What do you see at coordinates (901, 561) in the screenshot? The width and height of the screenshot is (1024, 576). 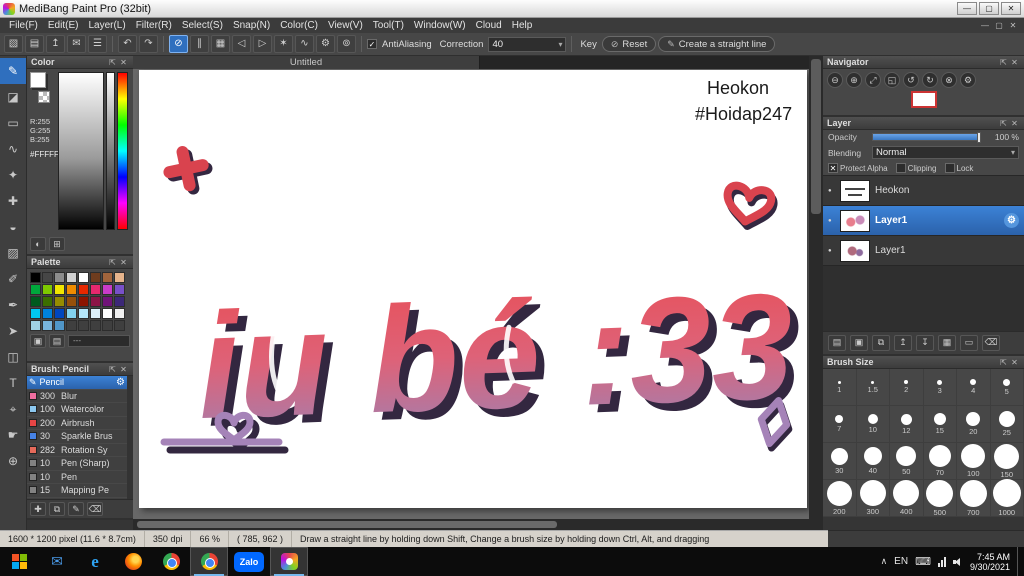 I see `language-indicator: EN` at bounding box center [901, 561].